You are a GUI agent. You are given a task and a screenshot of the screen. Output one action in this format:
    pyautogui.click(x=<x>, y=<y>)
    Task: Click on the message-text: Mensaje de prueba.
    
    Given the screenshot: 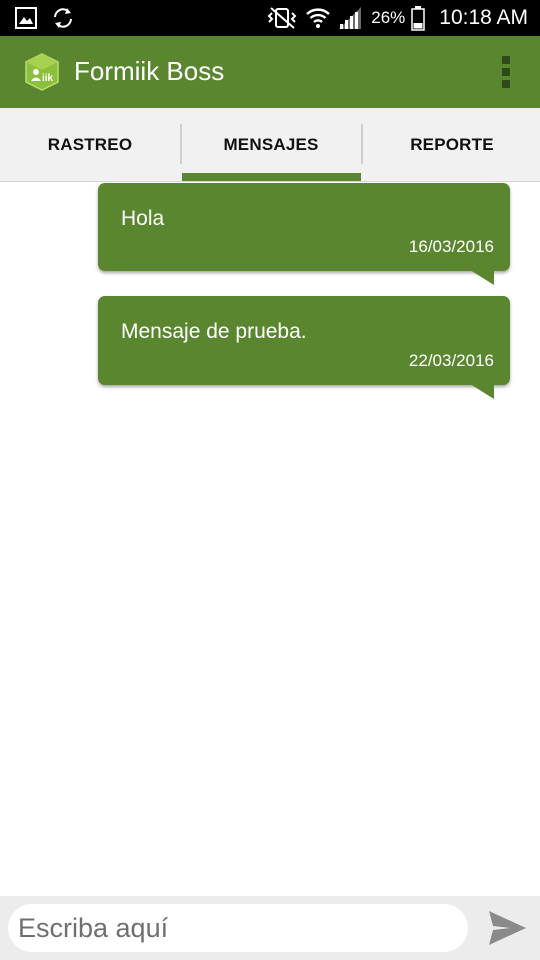 What is the action you would take?
    pyautogui.click(x=214, y=331)
    